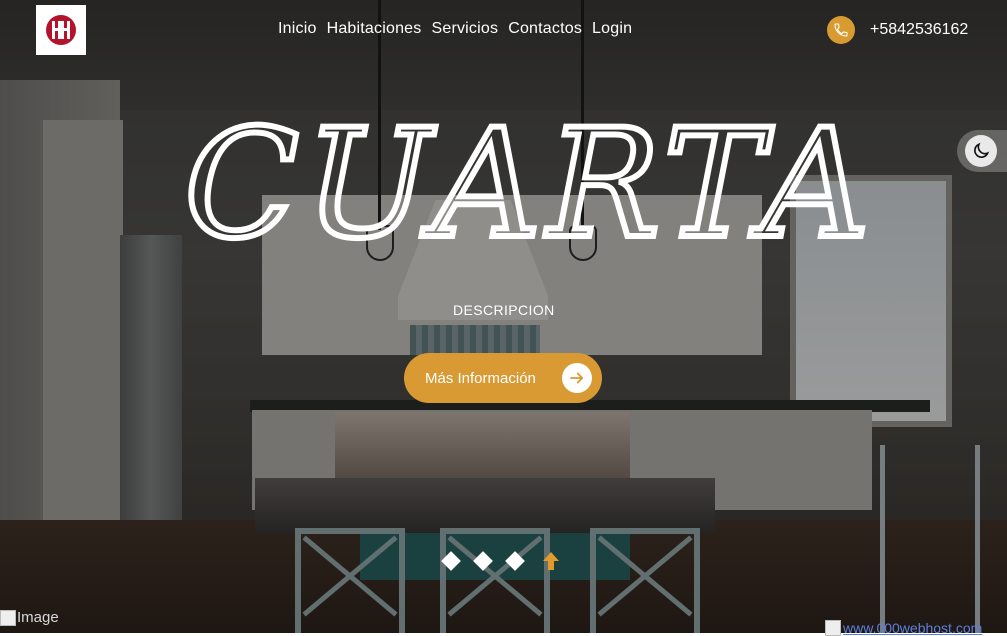 This screenshot has height=636, width=1007. I want to click on hero-description: DESCRIPCION, so click(504, 310).